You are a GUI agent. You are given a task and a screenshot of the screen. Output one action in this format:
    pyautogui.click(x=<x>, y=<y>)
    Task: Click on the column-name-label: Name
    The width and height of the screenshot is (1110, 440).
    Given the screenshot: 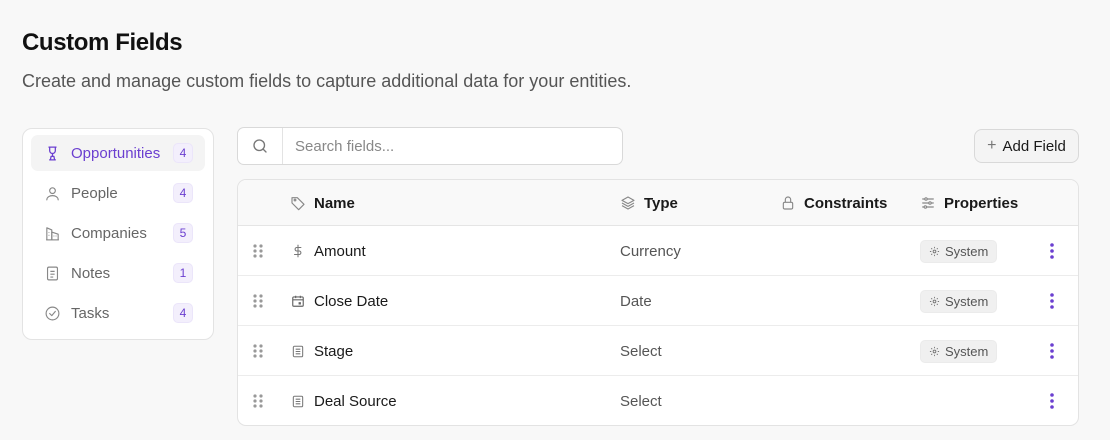 What is the action you would take?
    pyautogui.click(x=334, y=203)
    